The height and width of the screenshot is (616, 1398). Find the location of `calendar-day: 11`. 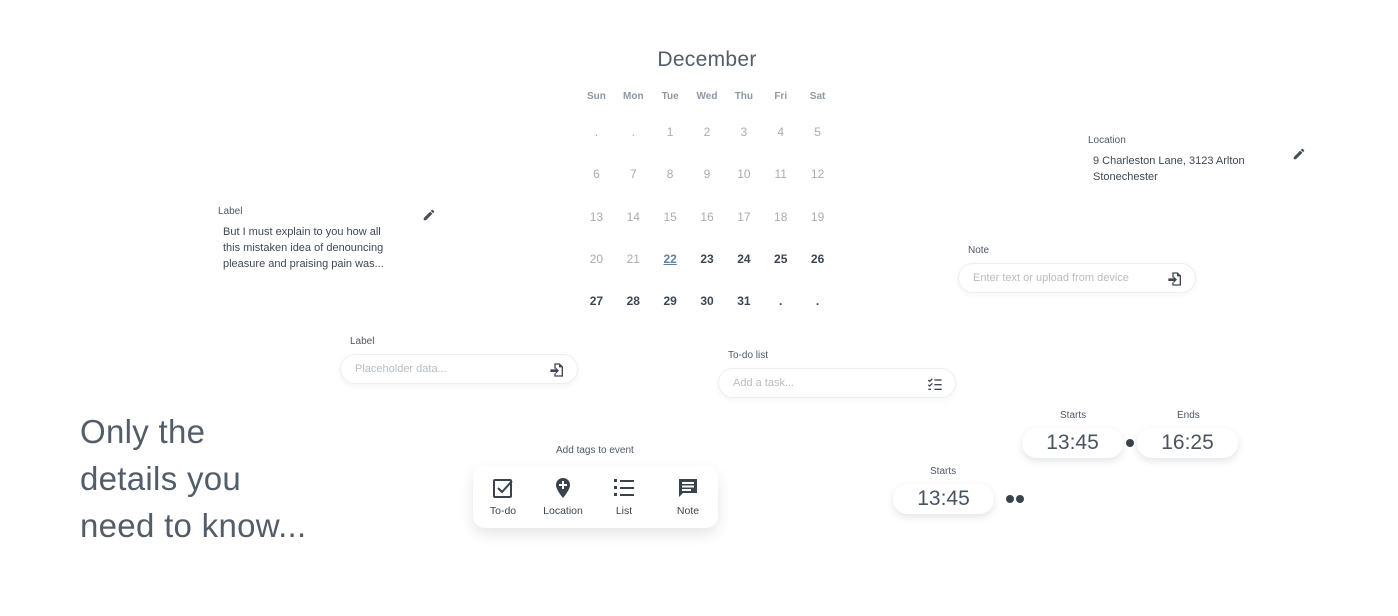

calendar-day: 11 is located at coordinates (780, 174).